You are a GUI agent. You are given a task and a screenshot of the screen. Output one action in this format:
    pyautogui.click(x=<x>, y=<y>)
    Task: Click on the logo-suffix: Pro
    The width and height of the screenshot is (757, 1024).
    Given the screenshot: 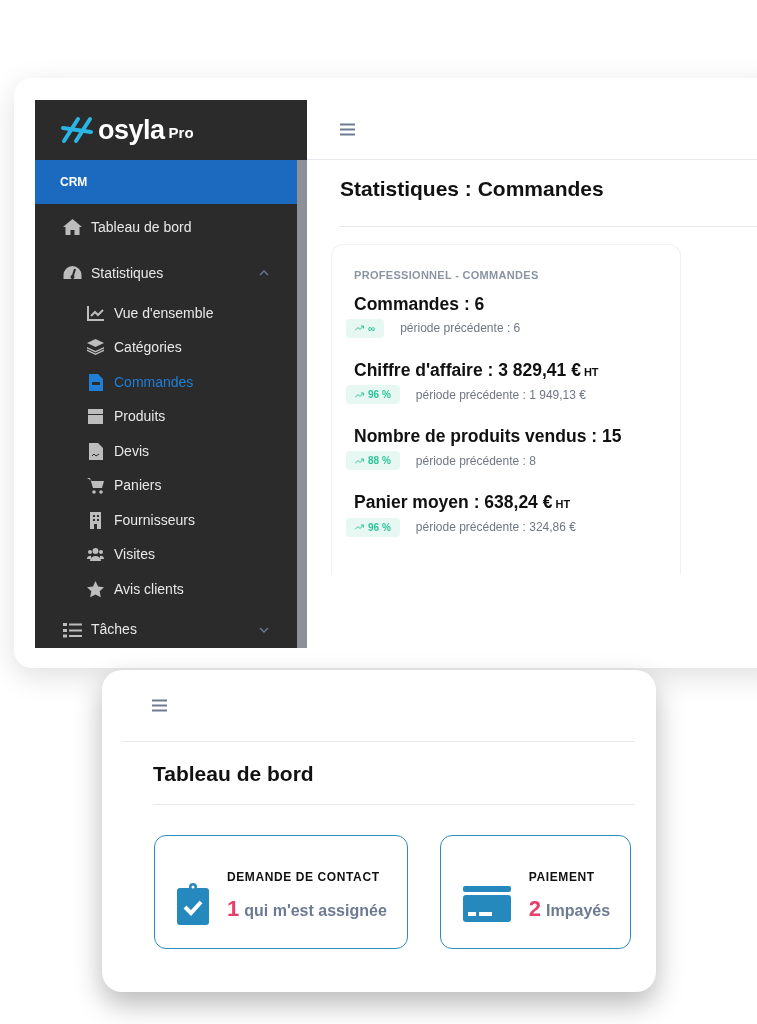 What is the action you would take?
    pyautogui.click(x=181, y=132)
    